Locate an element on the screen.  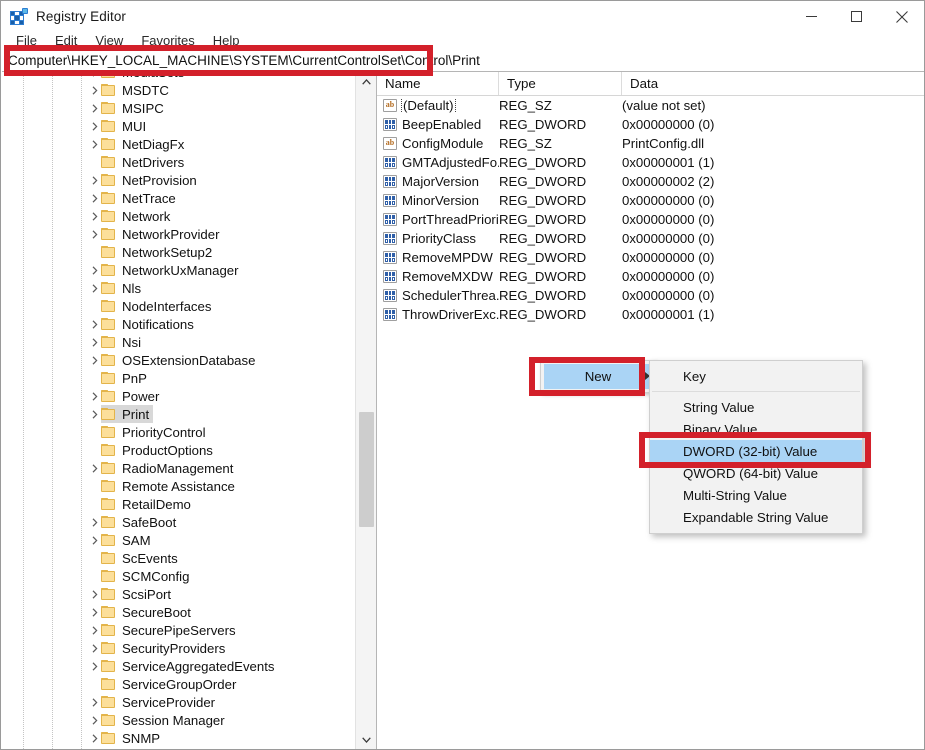
tree-item: Remote Assistance is located at coordinates (178, 486).